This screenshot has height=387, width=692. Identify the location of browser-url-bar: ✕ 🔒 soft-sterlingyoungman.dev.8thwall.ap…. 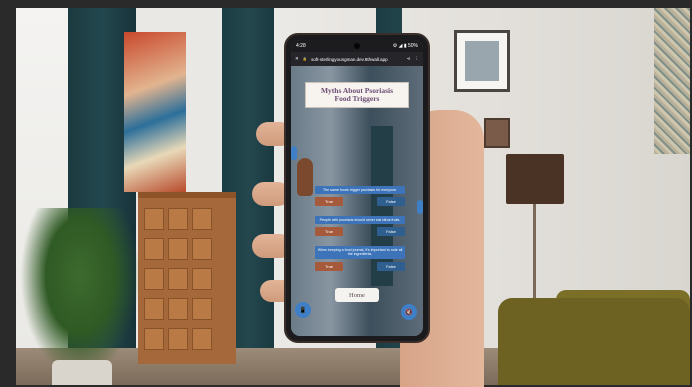
(357, 59).